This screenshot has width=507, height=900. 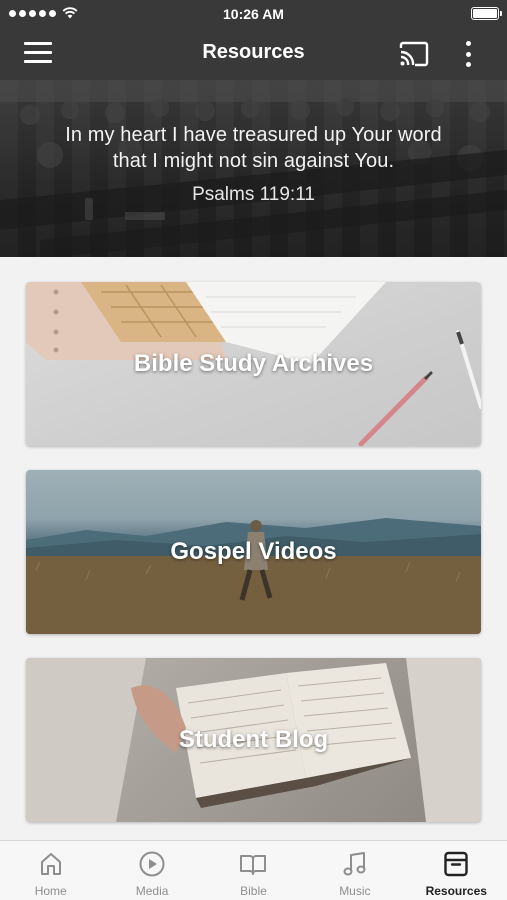 I want to click on tab-music: Music, so click(x=354, y=870).